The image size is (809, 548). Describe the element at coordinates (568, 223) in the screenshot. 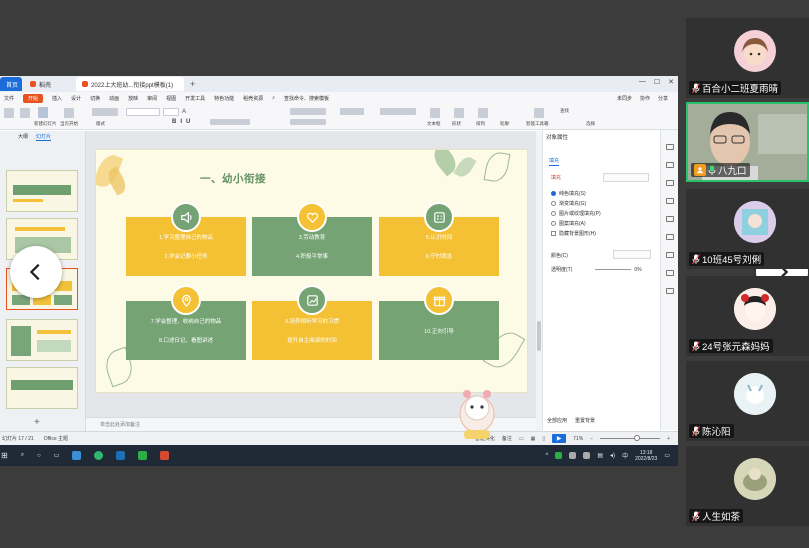

I see `fill-option: 图案填充(A)` at that location.